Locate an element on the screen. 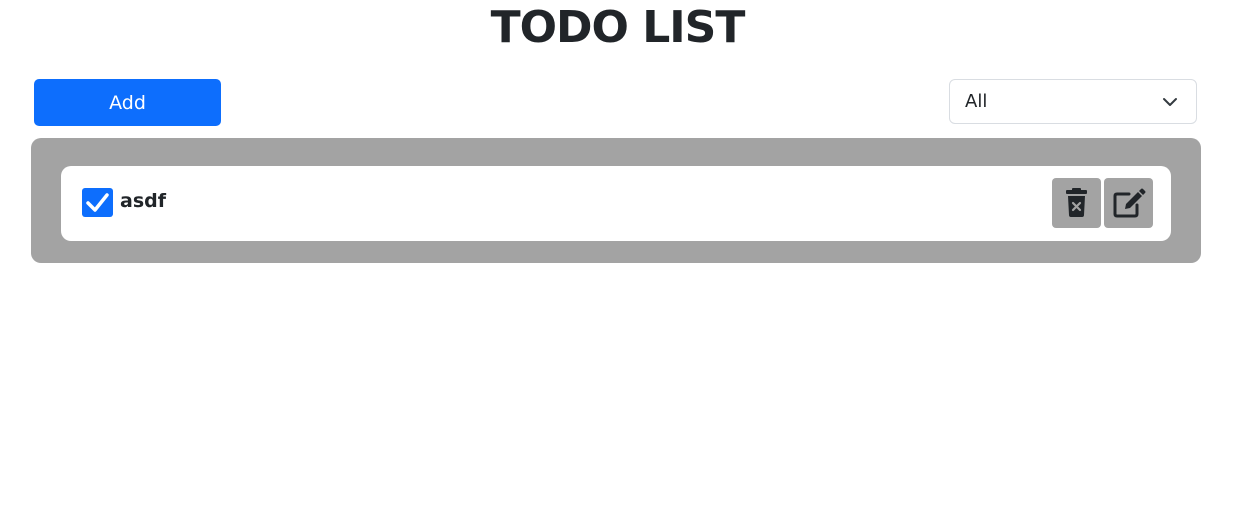 Image resolution: width=1235 pixels, height=532 pixels. todo-item: asdf is located at coordinates (616, 203).